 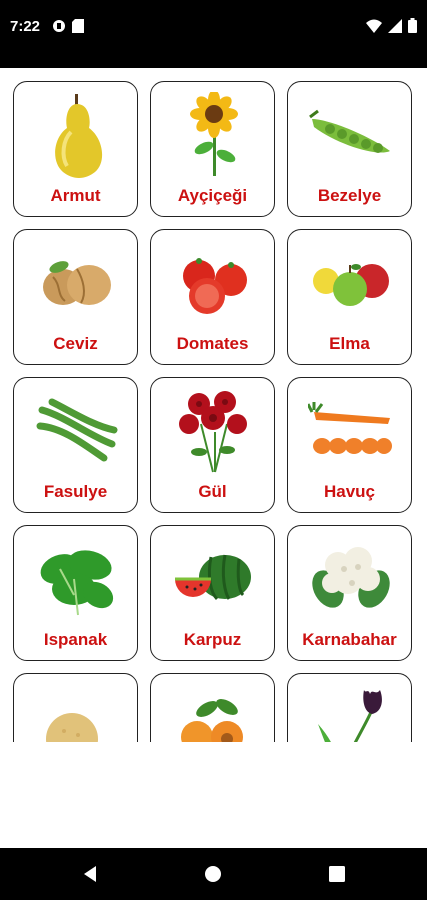 I want to click on item-card-armut: Armut, so click(x=75, y=149).